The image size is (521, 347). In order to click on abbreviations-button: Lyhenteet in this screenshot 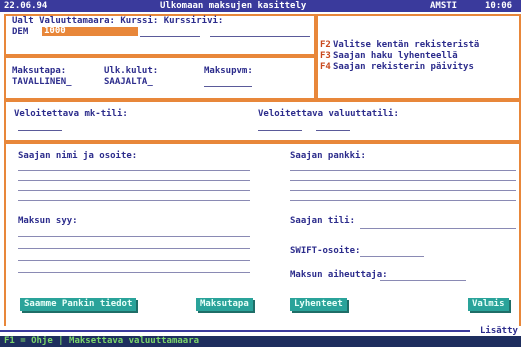, I will do `click(318, 304)`.